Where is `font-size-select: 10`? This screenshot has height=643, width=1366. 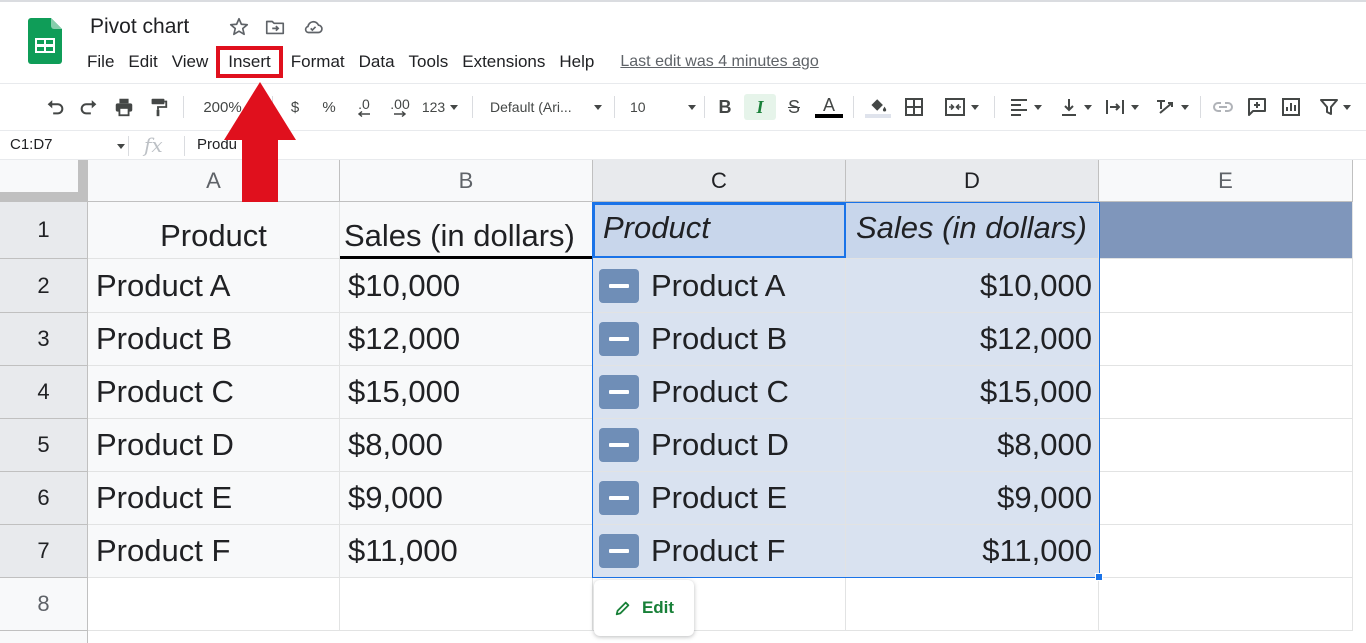 font-size-select: 10 is located at coordinates (660, 107).